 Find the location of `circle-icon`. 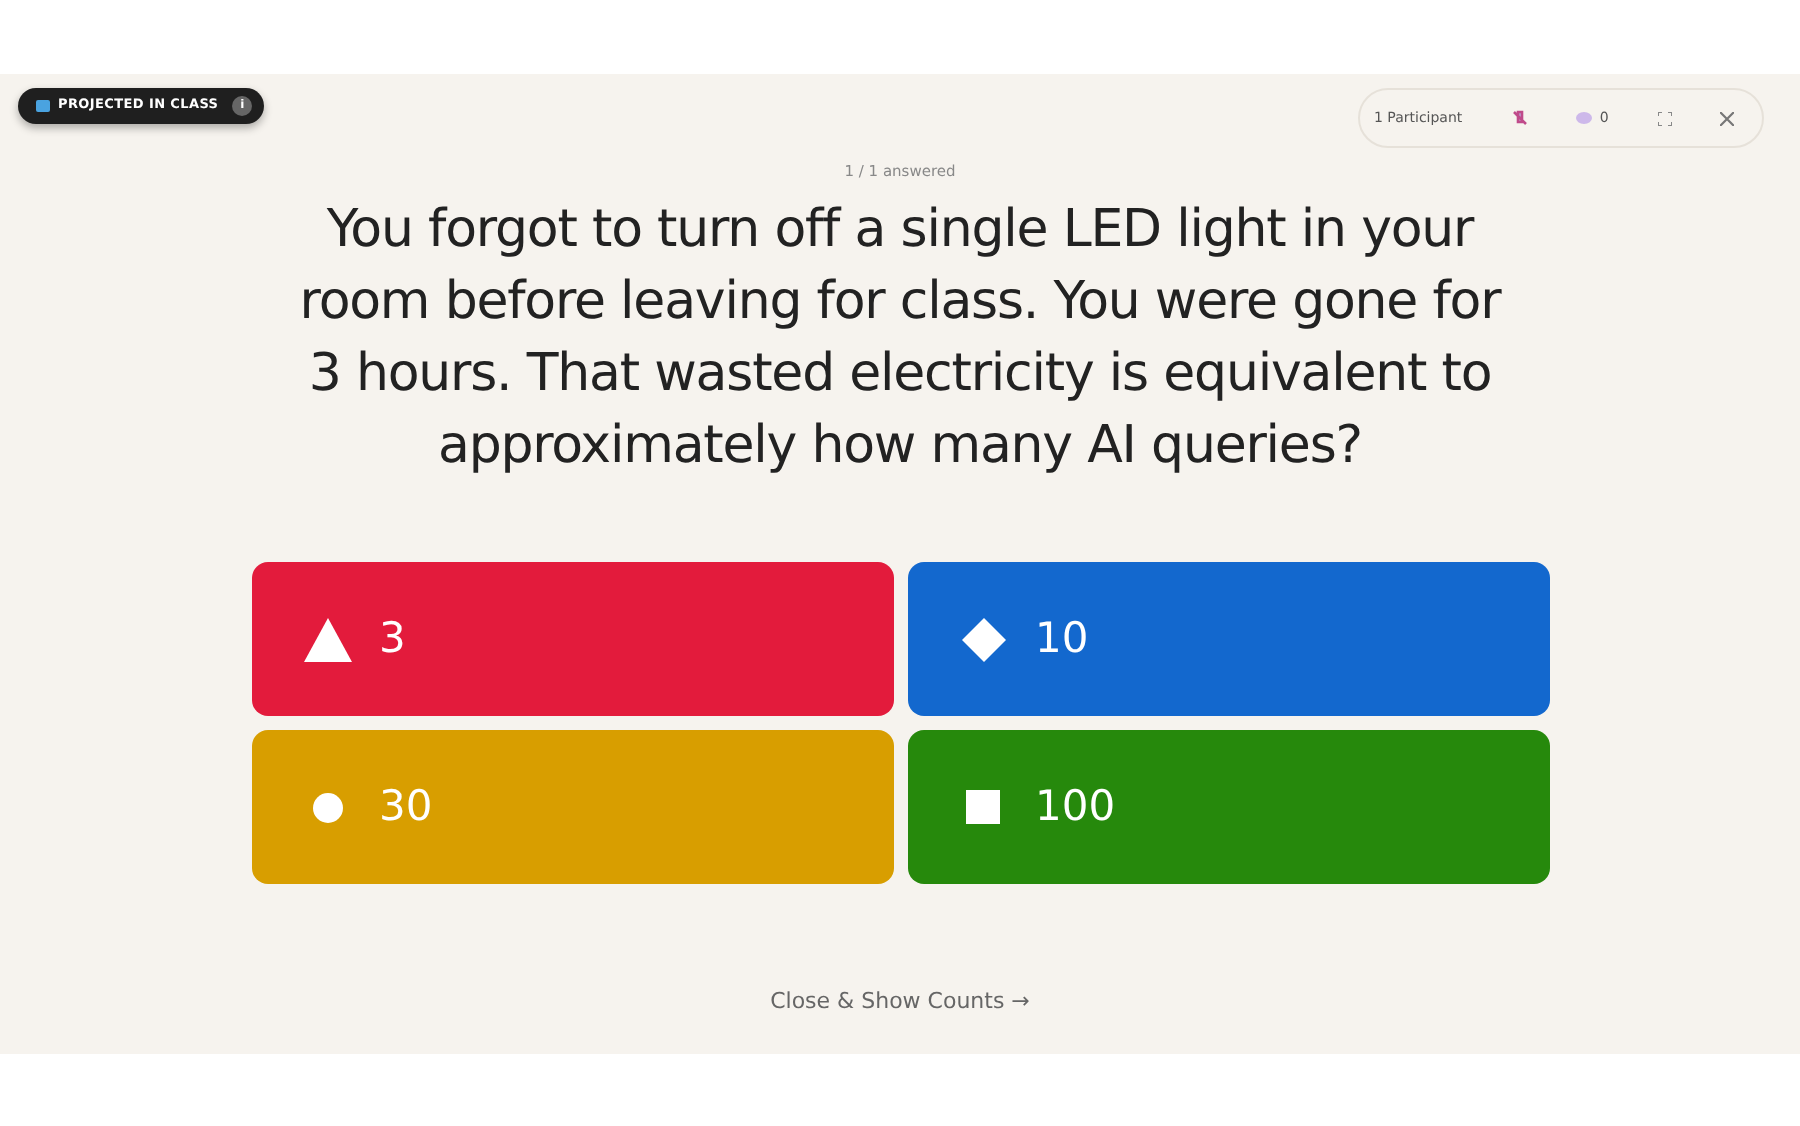

circle-icon is located at coordinates (327, 807).